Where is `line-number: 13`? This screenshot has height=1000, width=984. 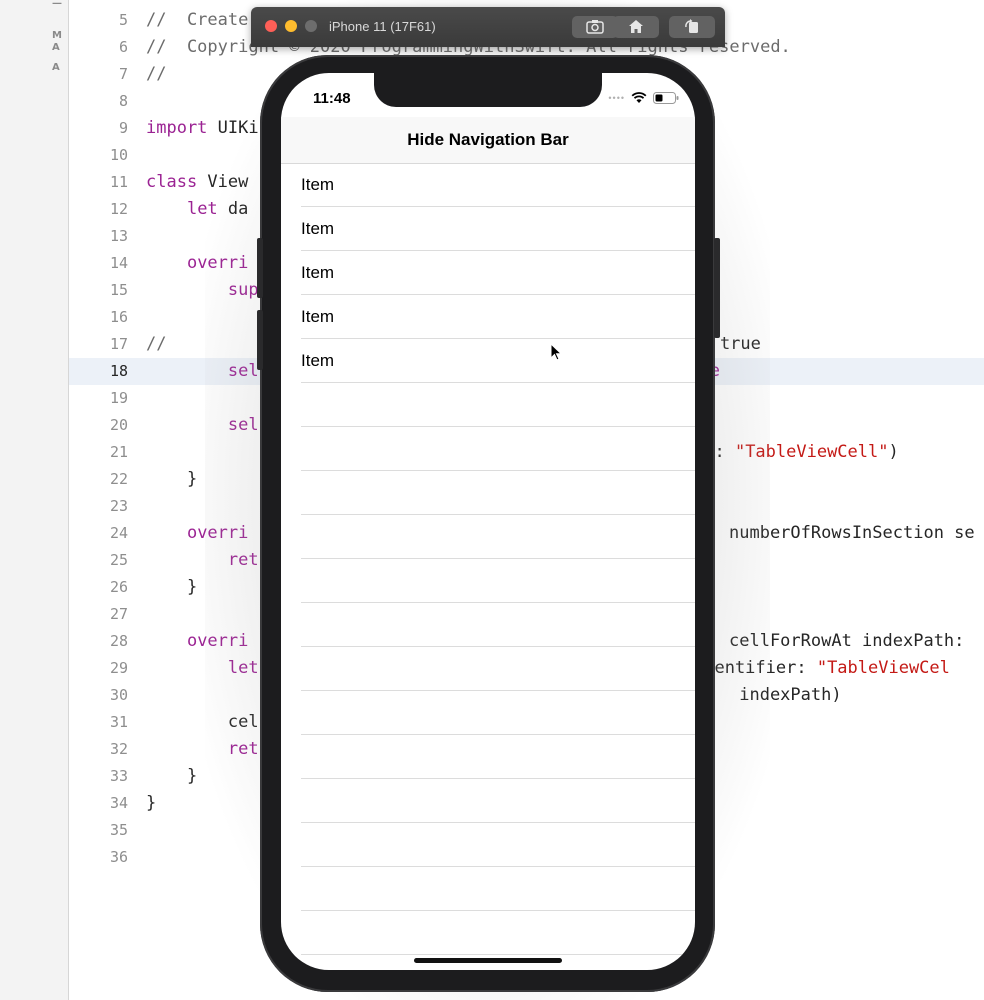 line-number: 13 is located at coordinates (118, 236).